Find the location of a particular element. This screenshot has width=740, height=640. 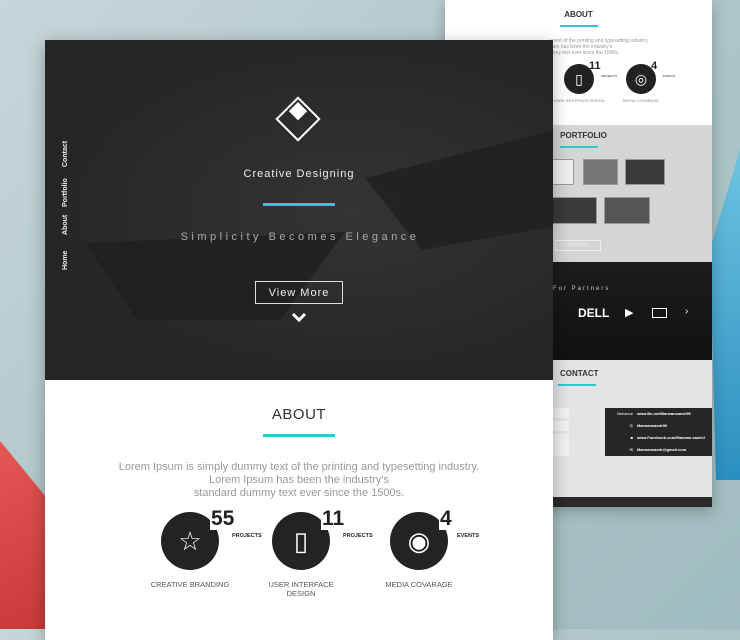

stat-creative-branding: ☆ 55 PROJECTS CREATIVE BRANDING is located at coordinates (196, 549).